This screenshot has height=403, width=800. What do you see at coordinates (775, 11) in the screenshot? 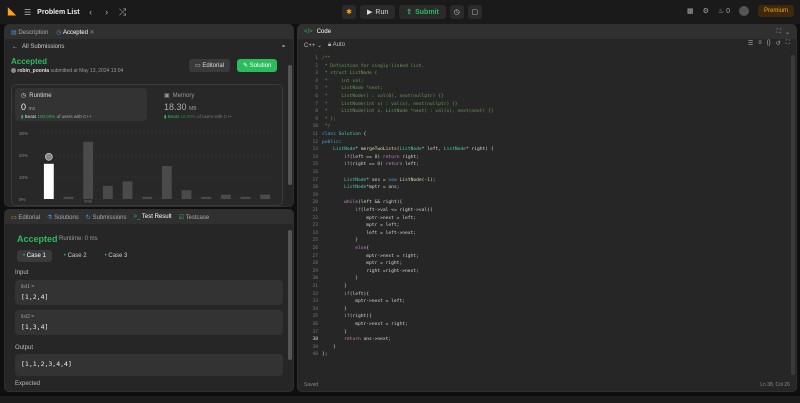
I see `premium-button: Premium` at bounding box center [775, 11].